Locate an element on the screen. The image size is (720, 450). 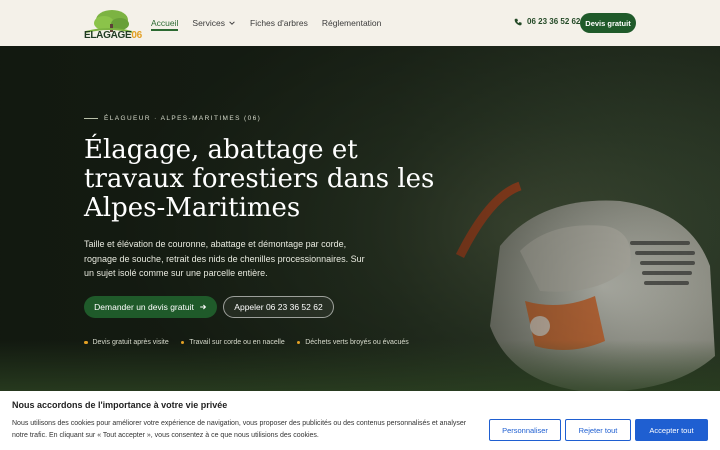
highlight-item: Travail sur corde ou en nacelle is located at coordinates (232, 342).